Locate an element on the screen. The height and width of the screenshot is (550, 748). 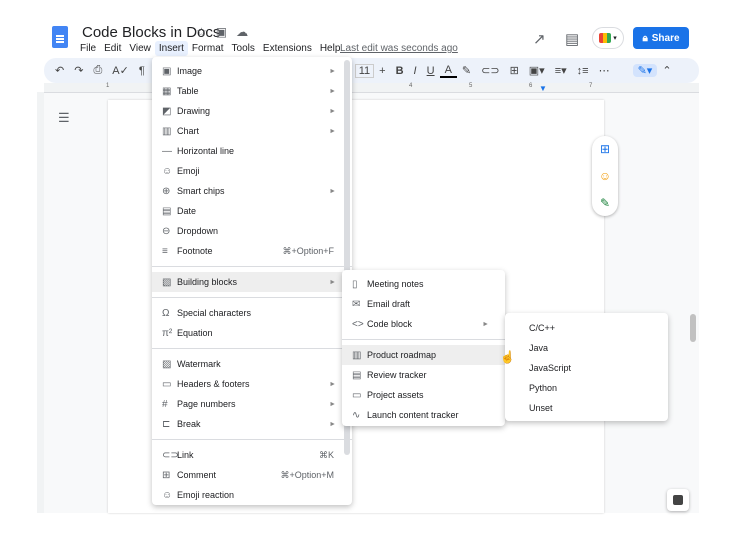
menu-item-launch-content-tracker: ∿ Launch content tracker is located at coordinates (423, 415).